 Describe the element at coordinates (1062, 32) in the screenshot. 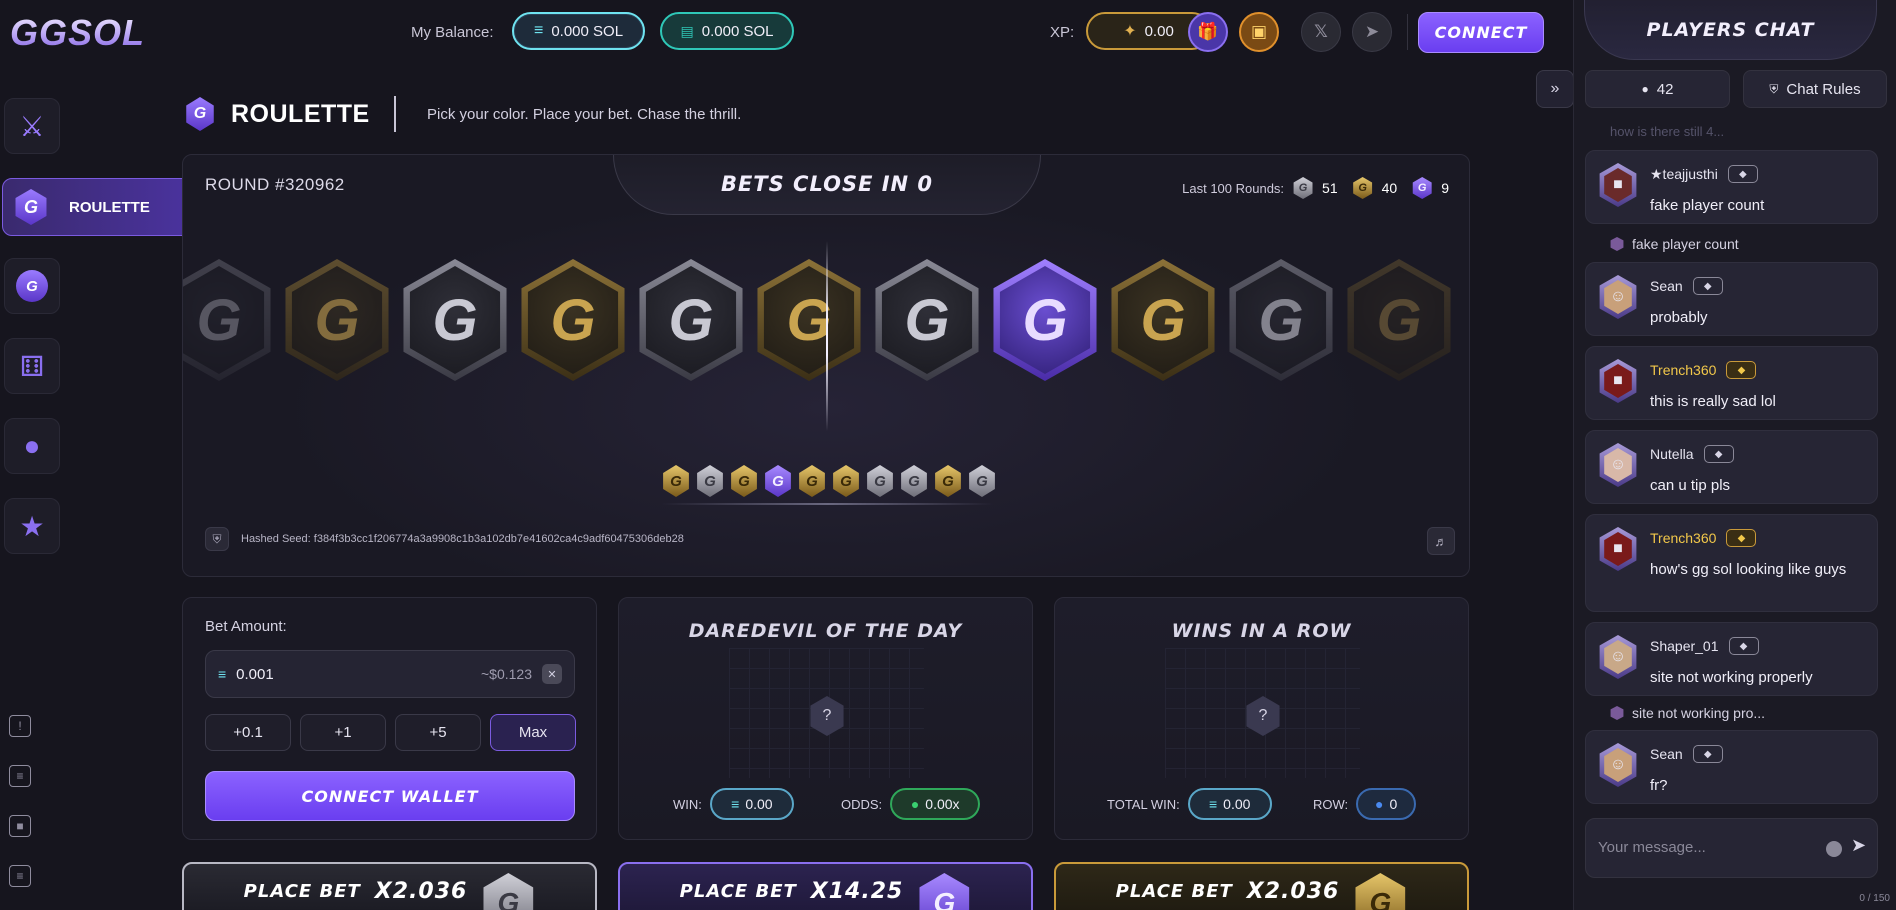

I see `xp-label: XP:` at that location.